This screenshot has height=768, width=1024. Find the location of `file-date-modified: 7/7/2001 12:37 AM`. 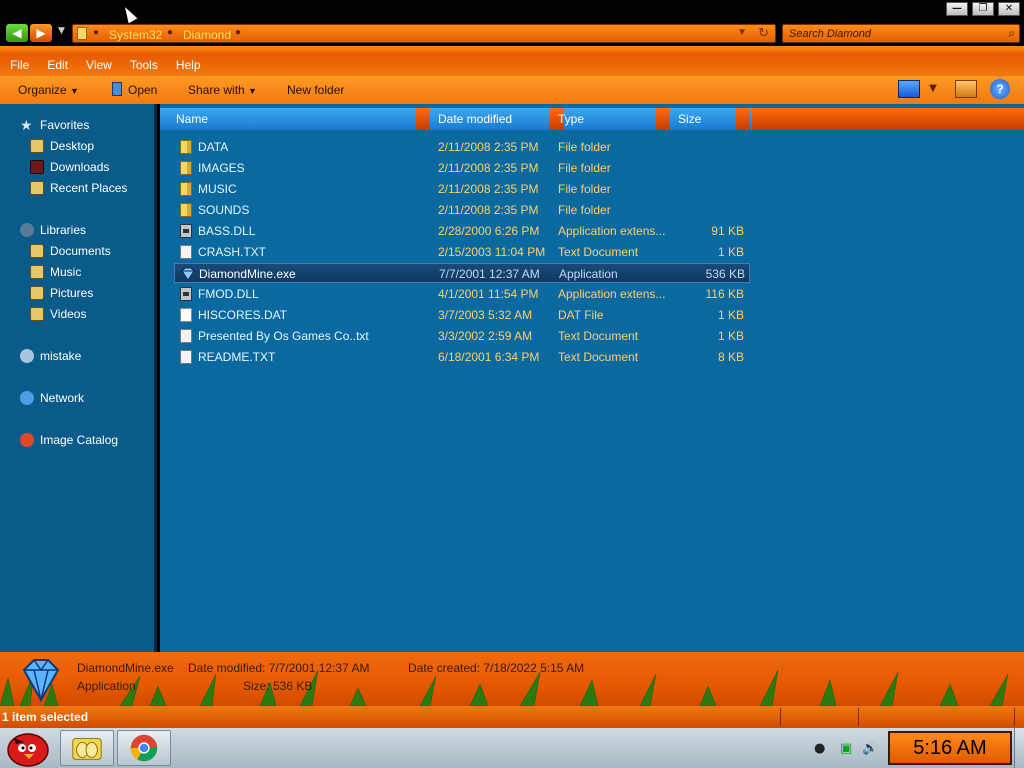

file-date-modified: 7/7/2001 12:37 AM is located at coordinates (489, 274).